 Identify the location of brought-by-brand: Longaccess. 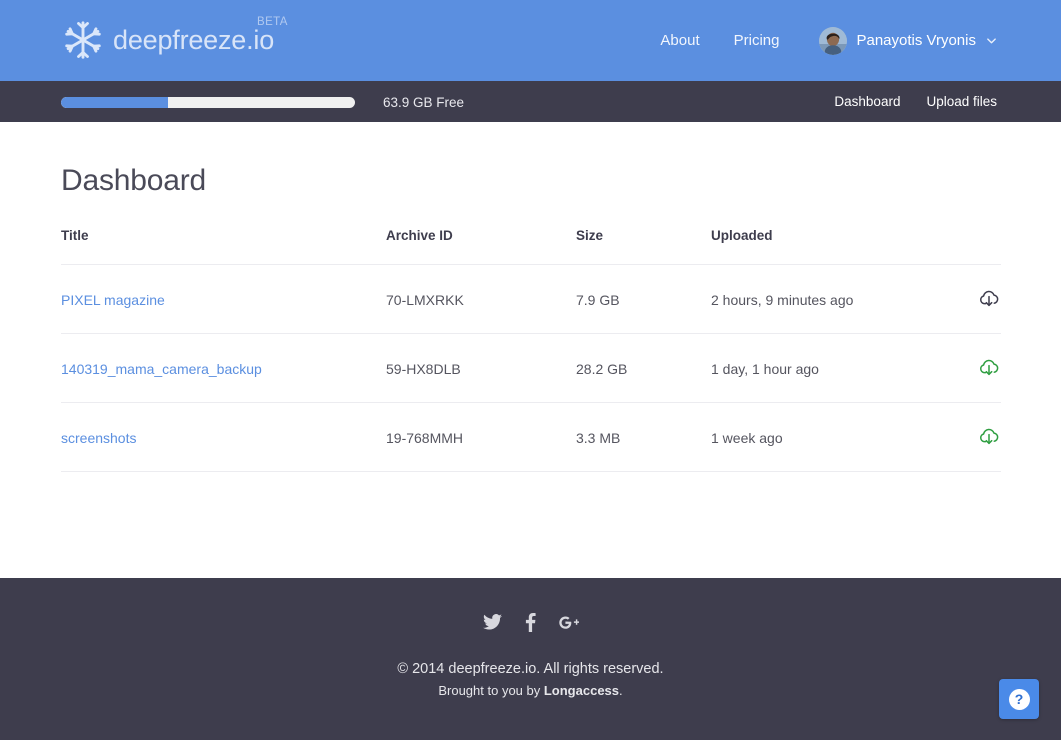
(581, 690).